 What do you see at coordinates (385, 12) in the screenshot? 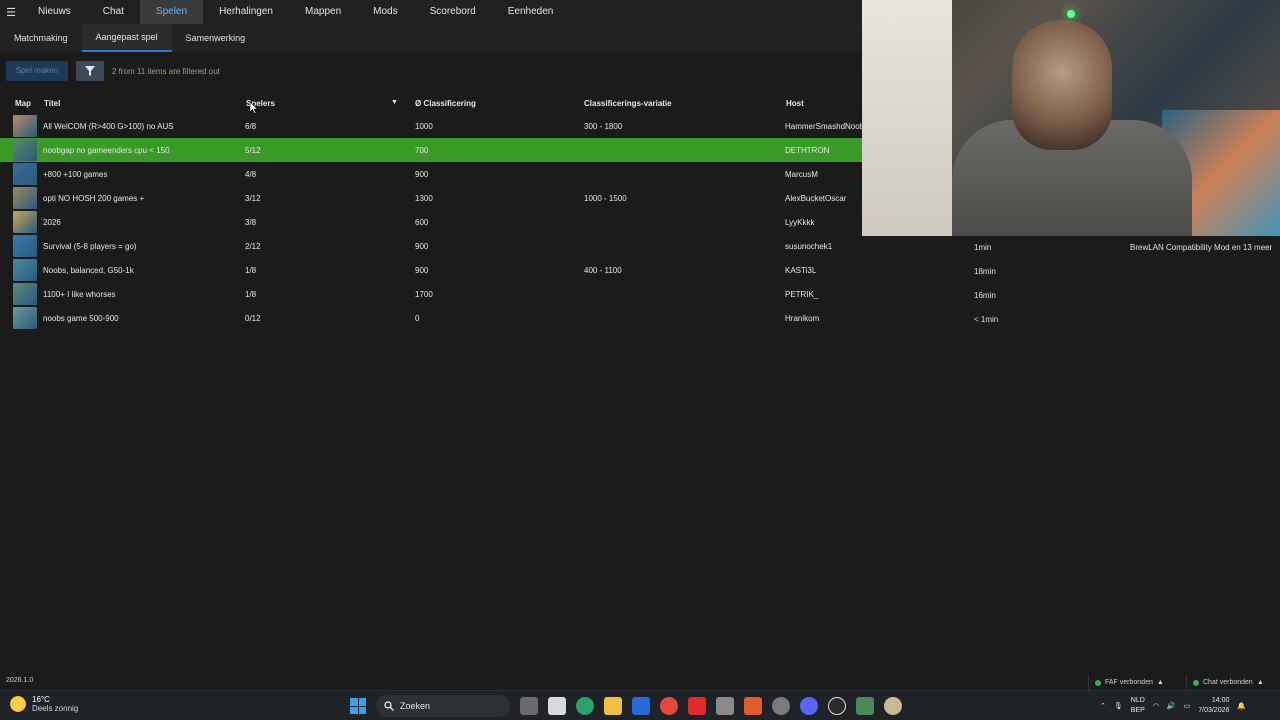
I see `tab-mods: Mods` at bounding box center [385, 12].